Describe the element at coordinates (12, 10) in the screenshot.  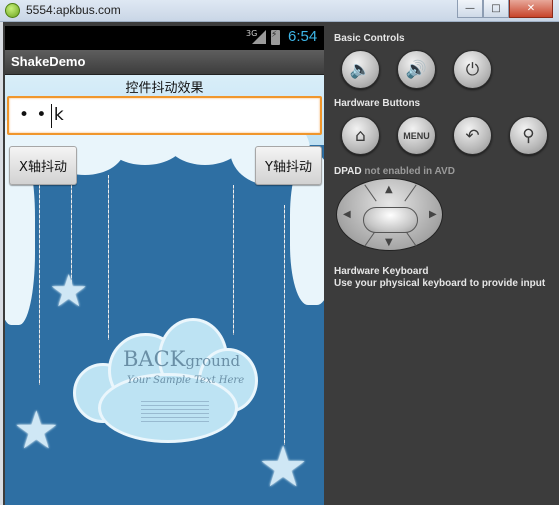
I see `android-app-icon` at that location.